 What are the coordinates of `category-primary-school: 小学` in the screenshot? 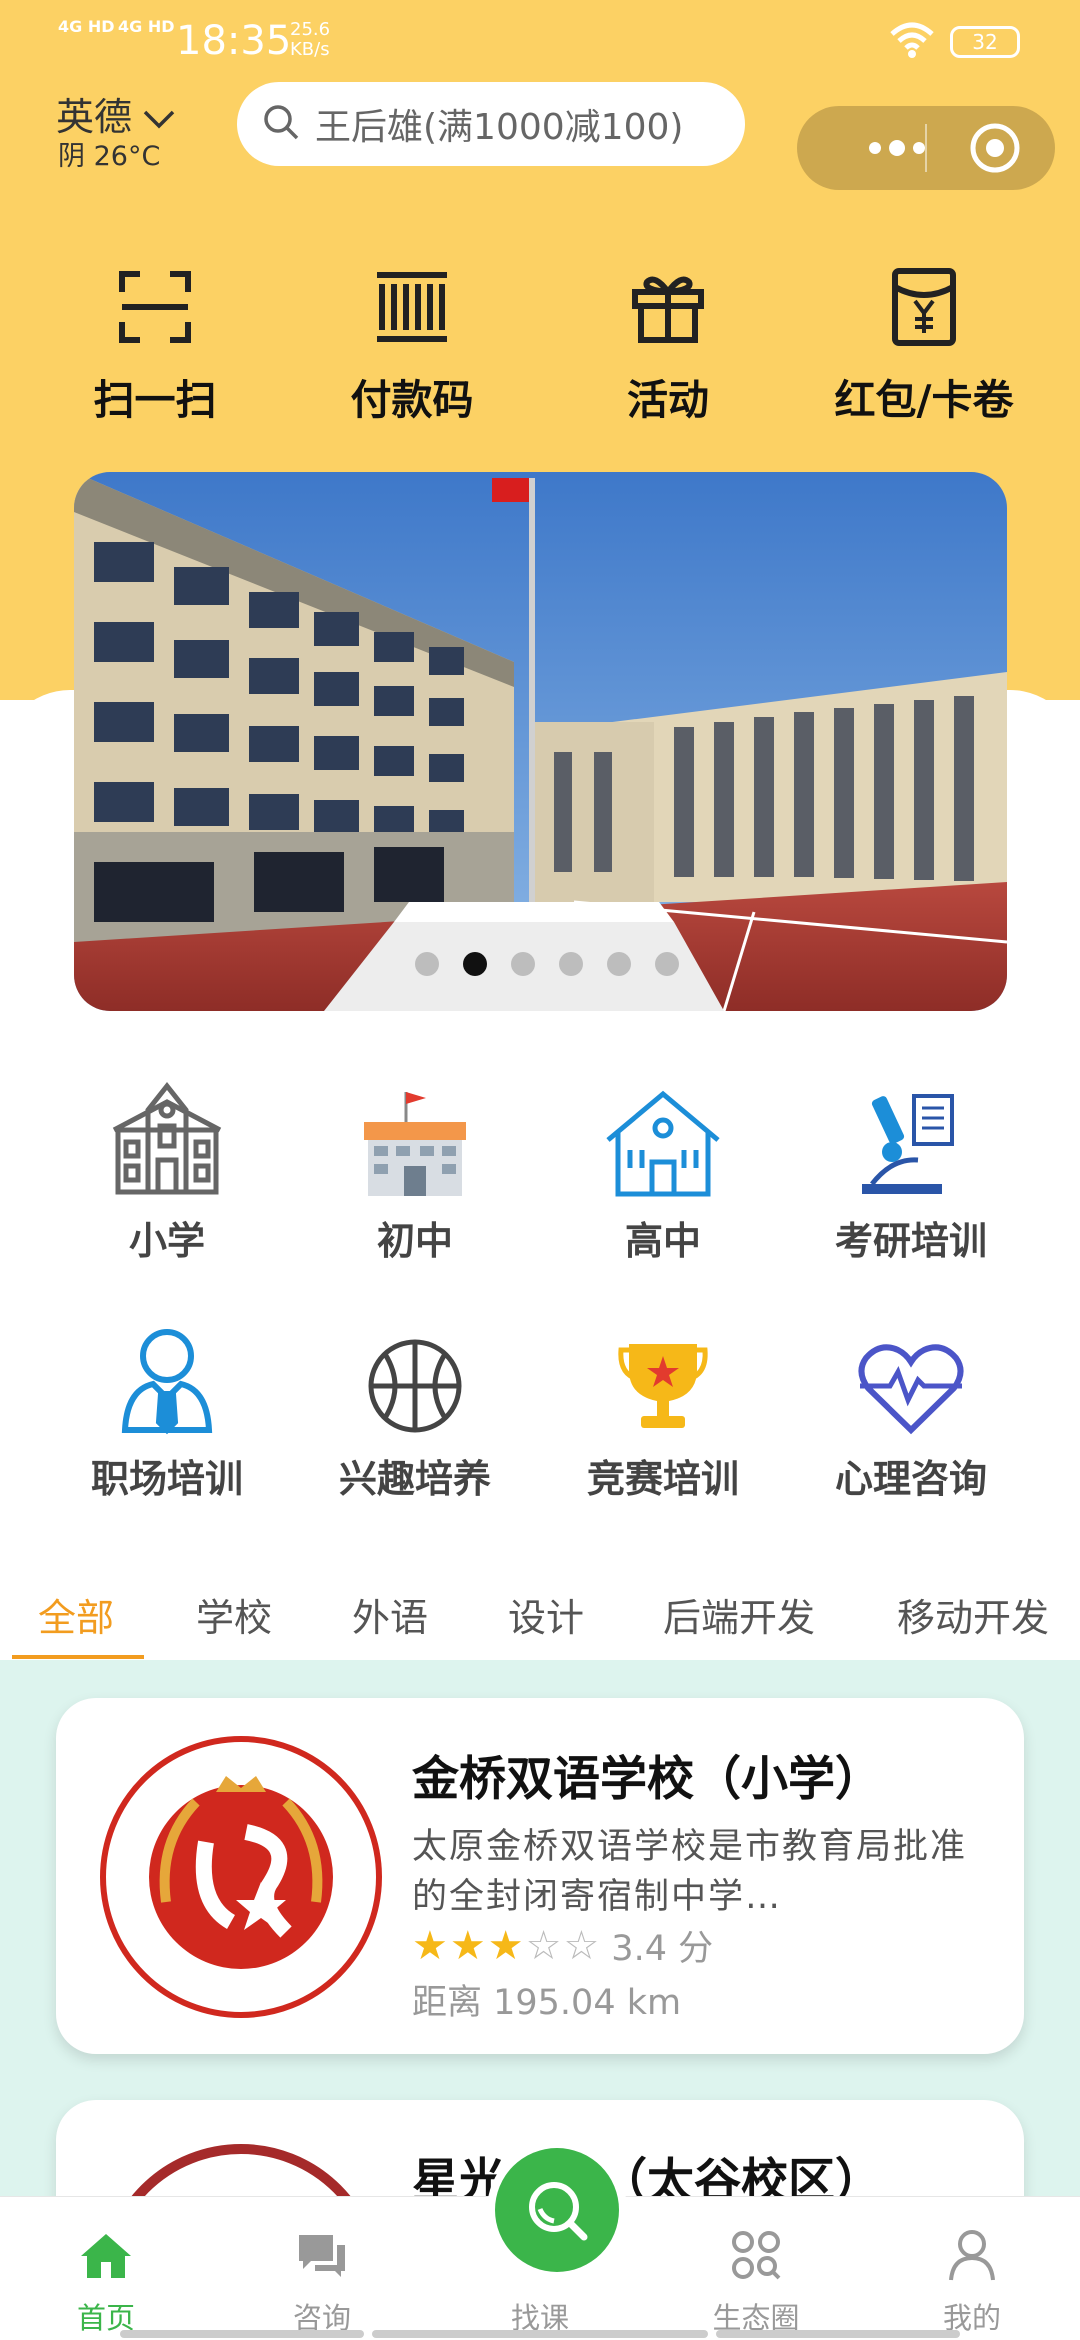 It's located at (167, 1170).